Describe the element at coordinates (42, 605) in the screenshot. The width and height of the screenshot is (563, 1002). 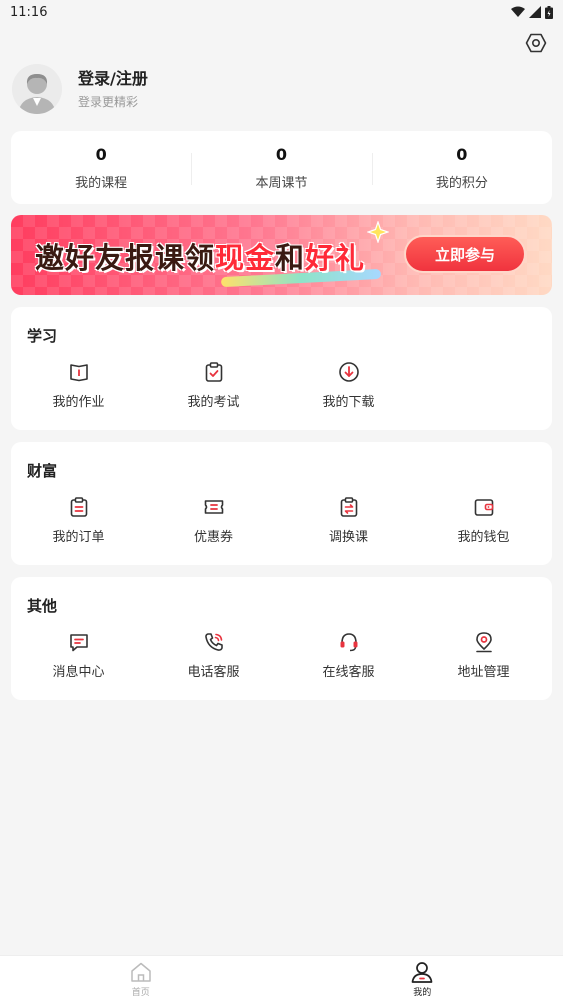
I see `section-title: 其他` at that location.